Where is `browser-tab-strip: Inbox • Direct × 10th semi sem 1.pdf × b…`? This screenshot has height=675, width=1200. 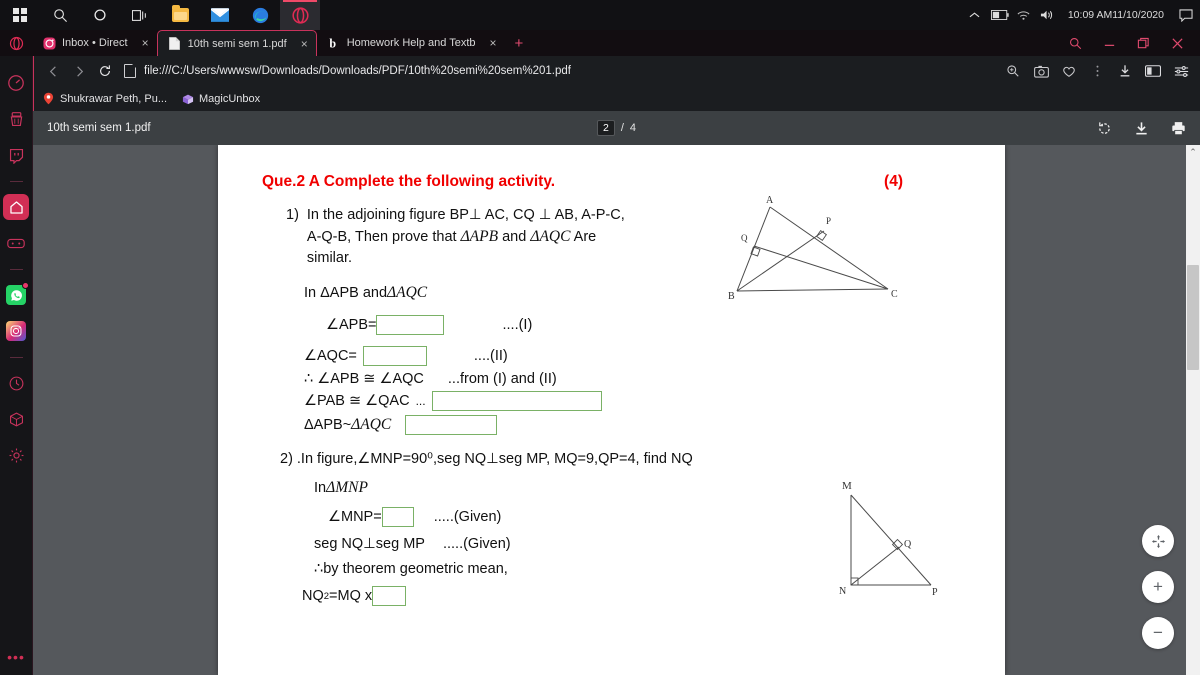 browser-tab-strip: Inbox • Direct × 10th semi sem 1.pdf × b… is located at coordinates (600, 43).